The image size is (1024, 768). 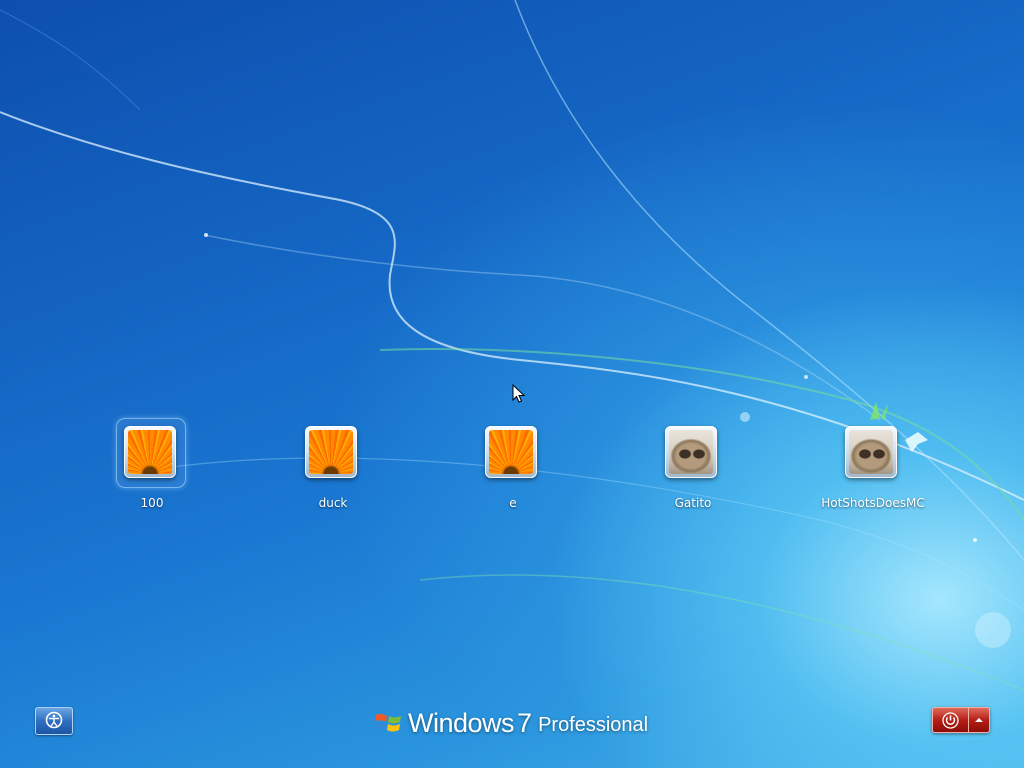 I want to click on ease-of-access-icon, so click(x=54, y=720).